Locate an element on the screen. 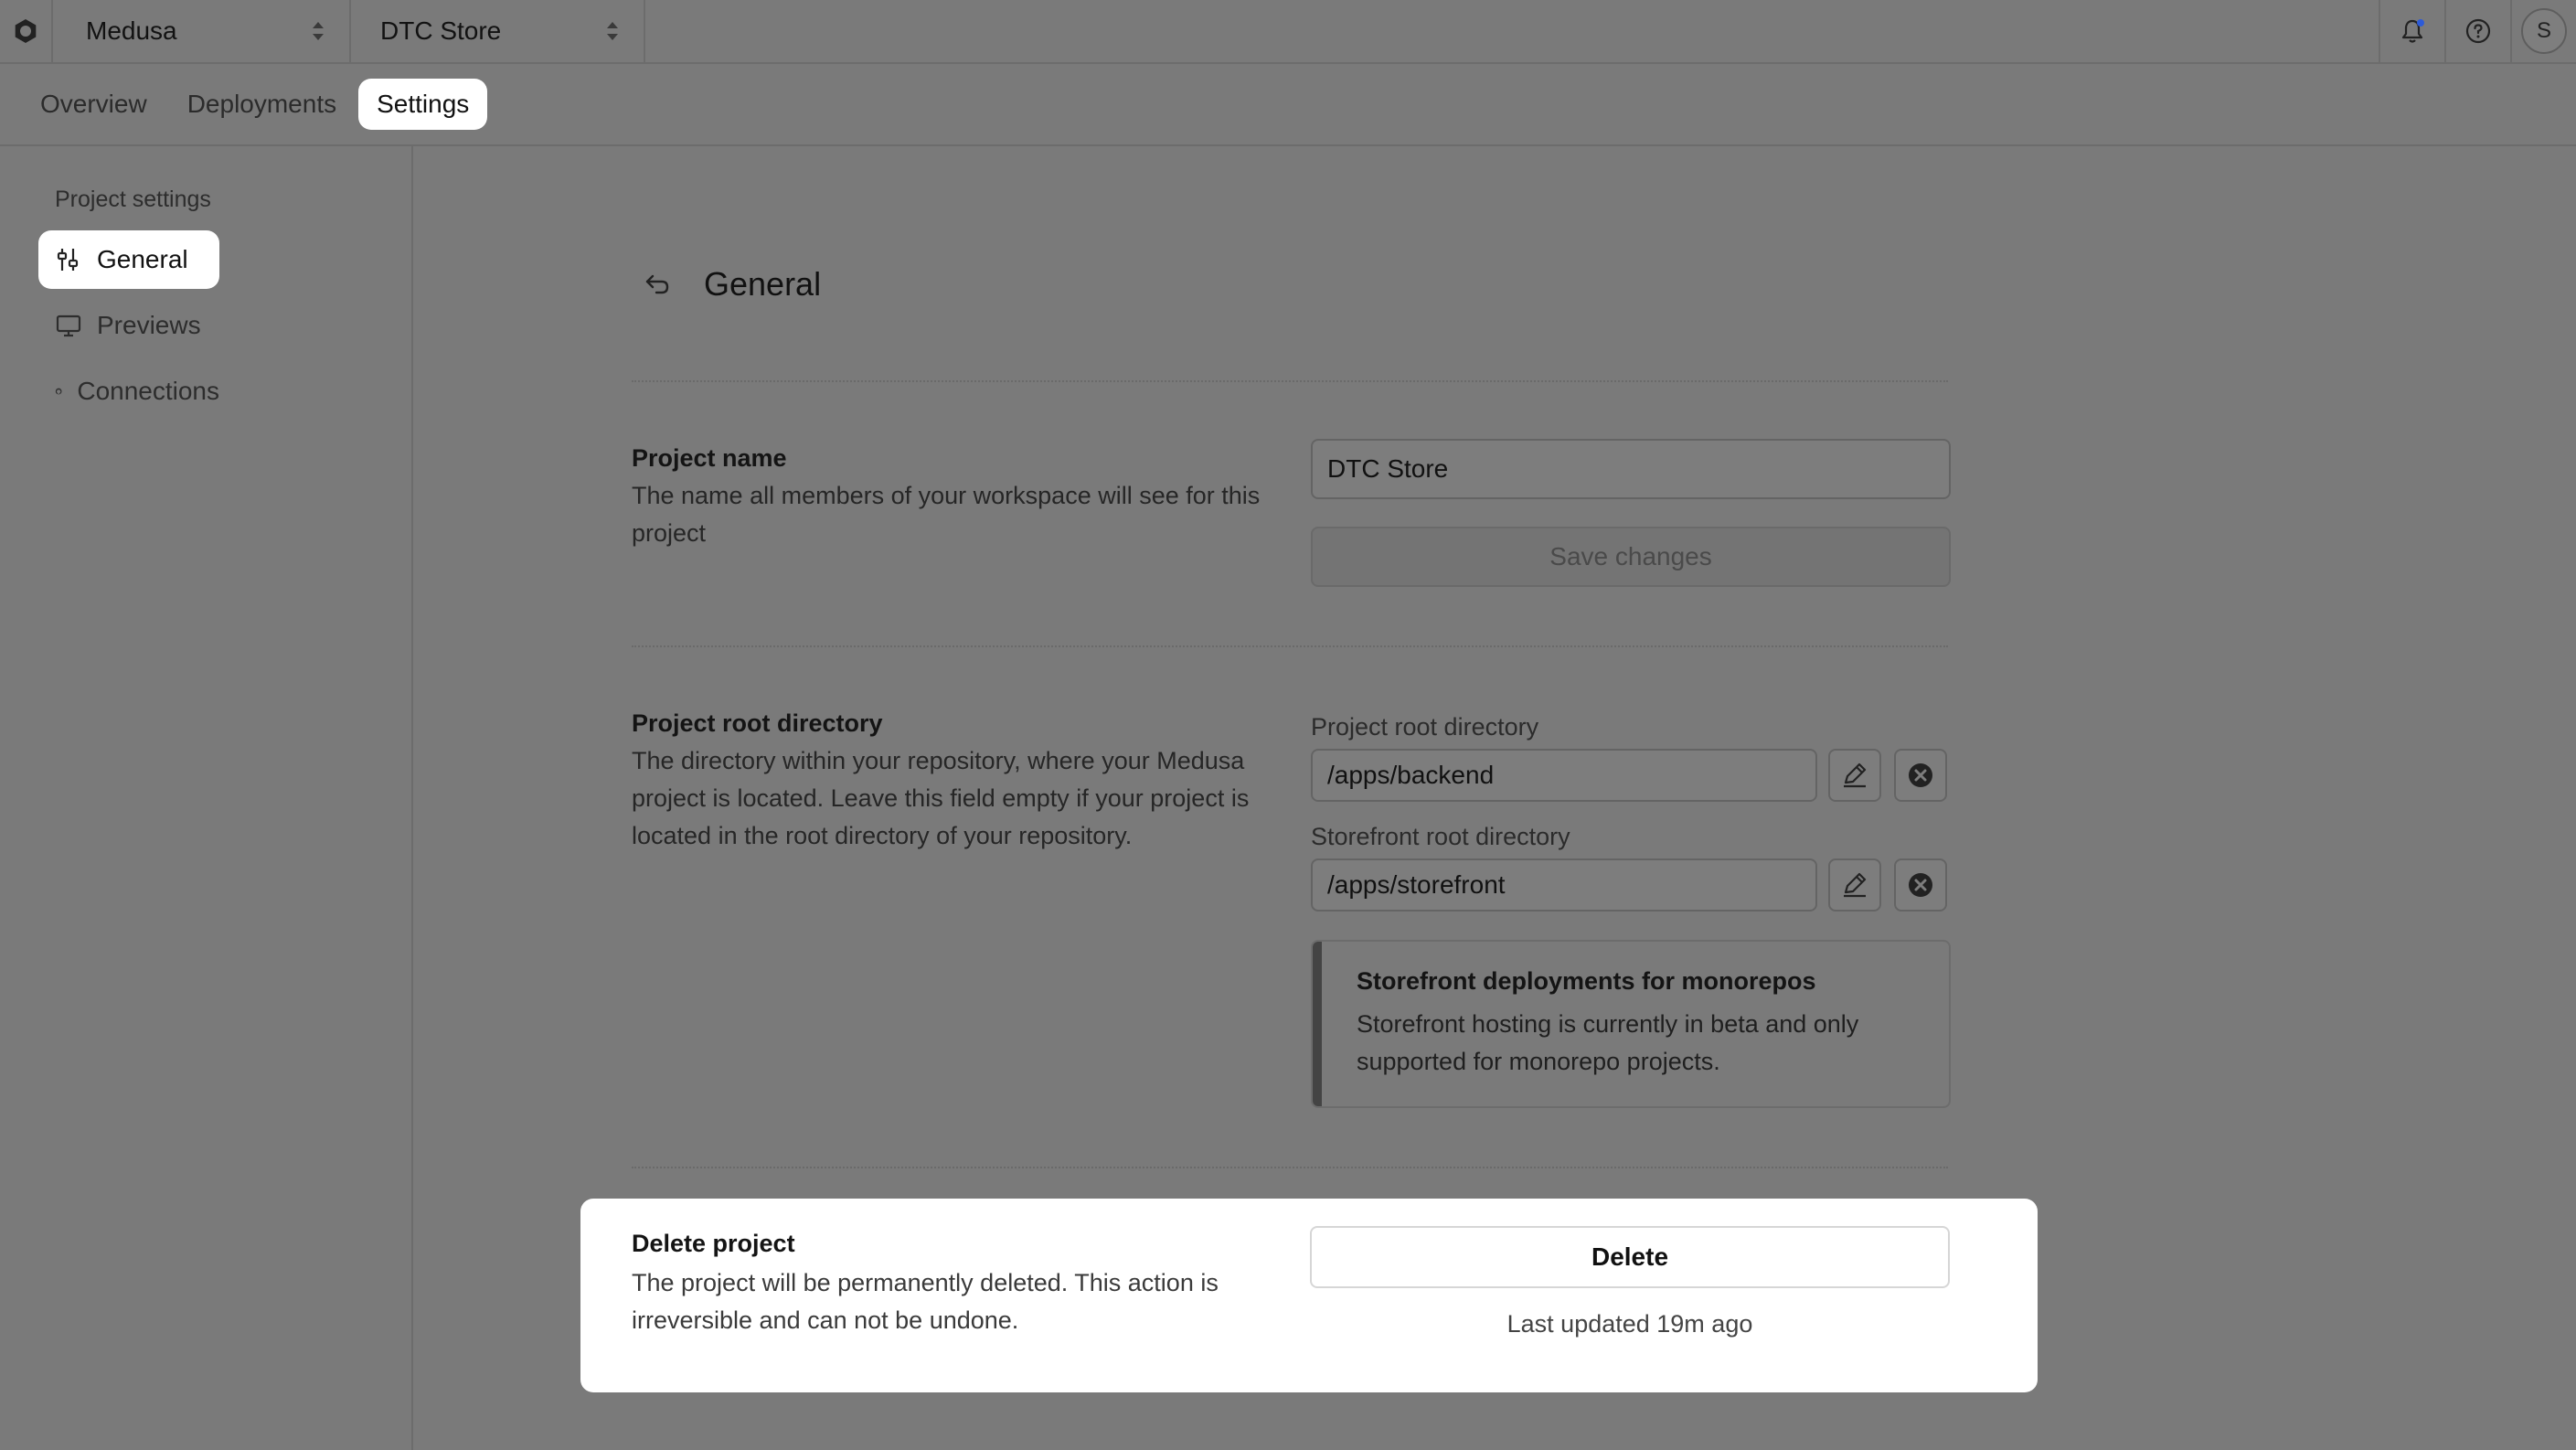 The image size is (2576, 1450). storefront-root-input: /apps/storefront is located at coordinates (1564, 885).